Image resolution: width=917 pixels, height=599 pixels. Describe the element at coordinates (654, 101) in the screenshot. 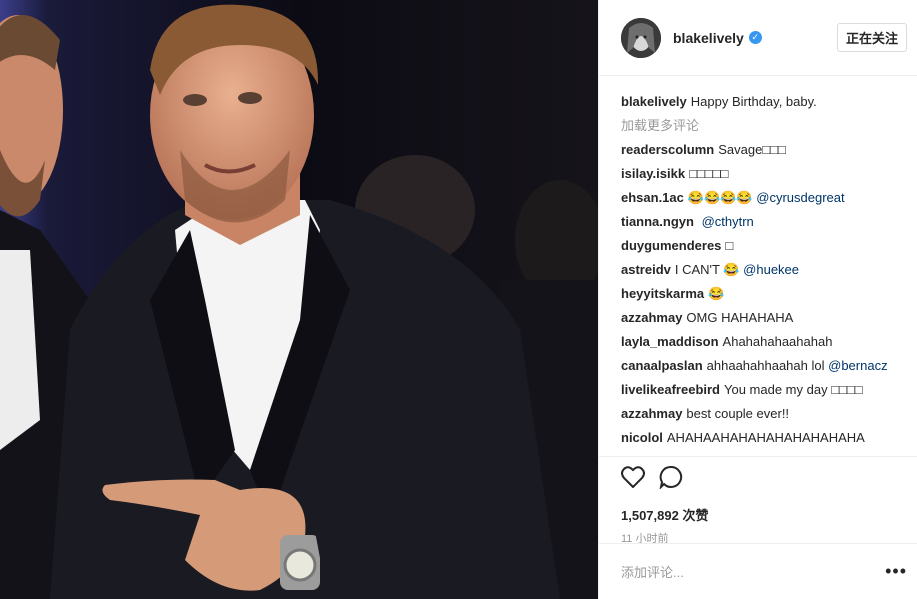

I see `caption-username: blakelively` at that location.